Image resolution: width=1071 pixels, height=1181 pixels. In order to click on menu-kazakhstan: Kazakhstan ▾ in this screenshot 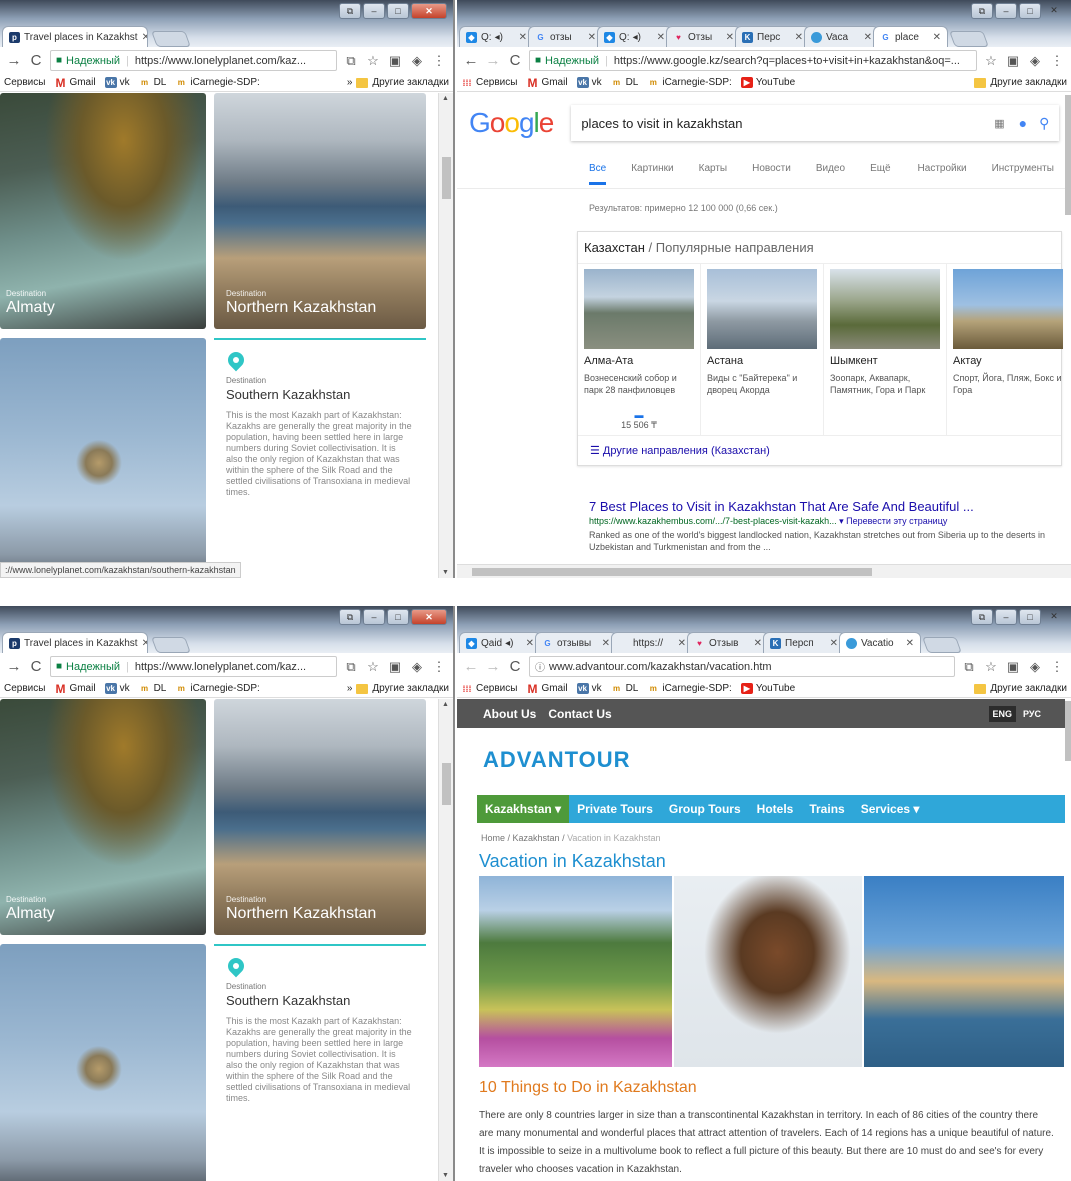, I will do `click(523, 809)`.